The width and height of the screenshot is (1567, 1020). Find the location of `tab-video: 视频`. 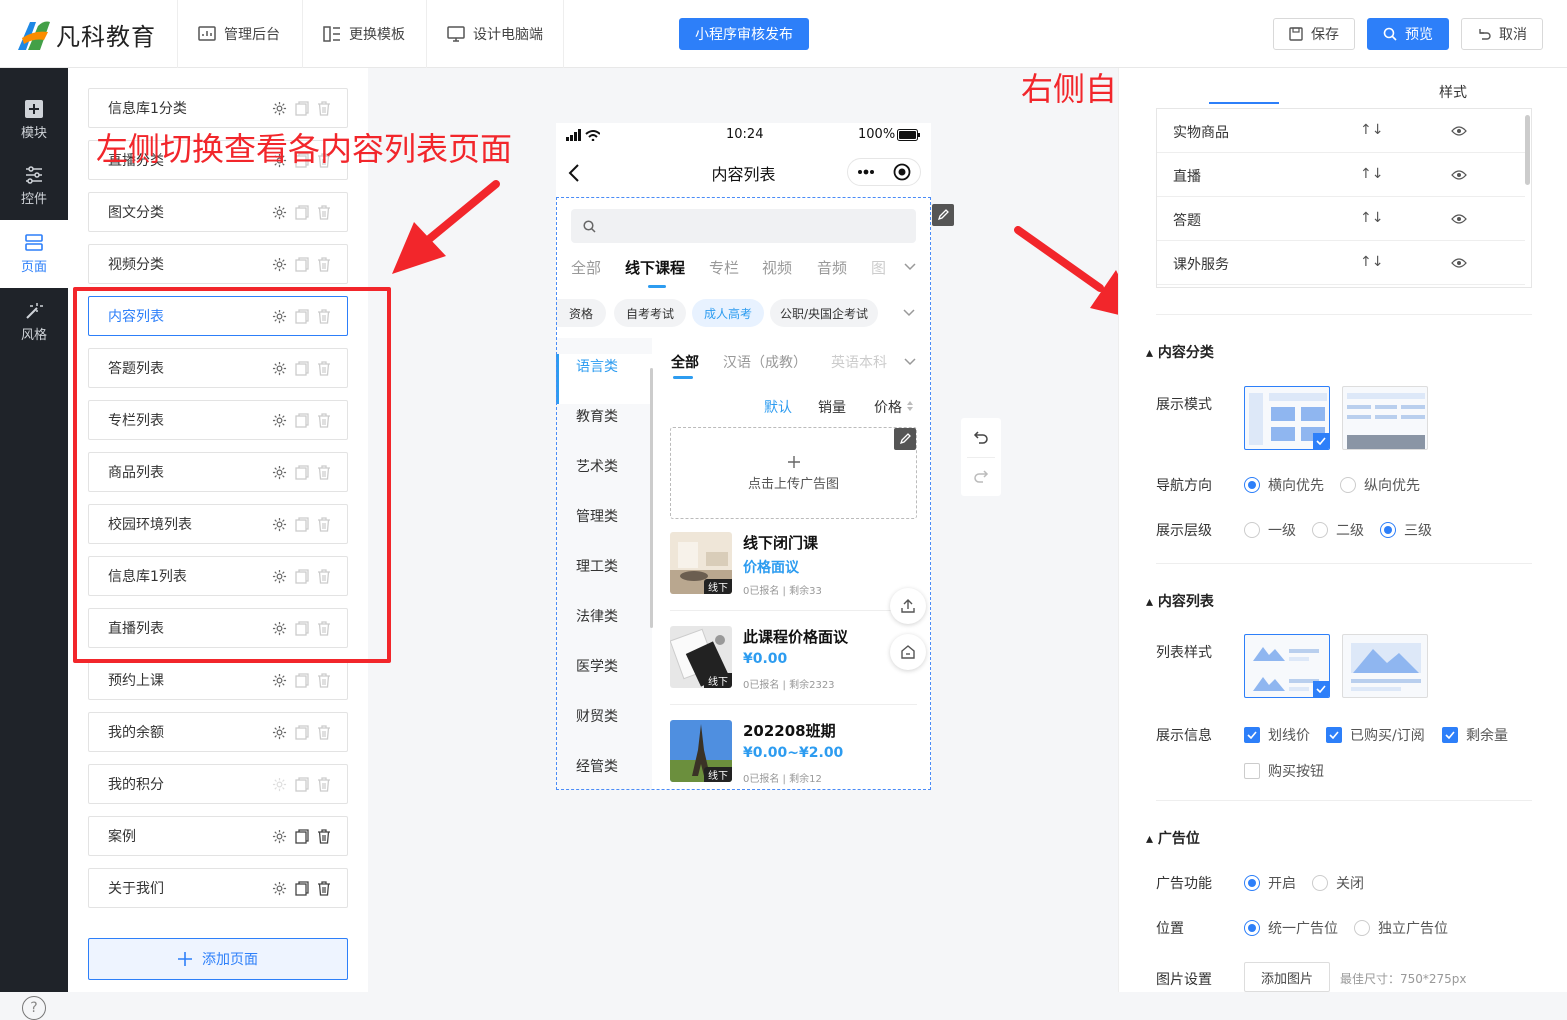

tab-video: 视频 is located at coordinates (777, 267).